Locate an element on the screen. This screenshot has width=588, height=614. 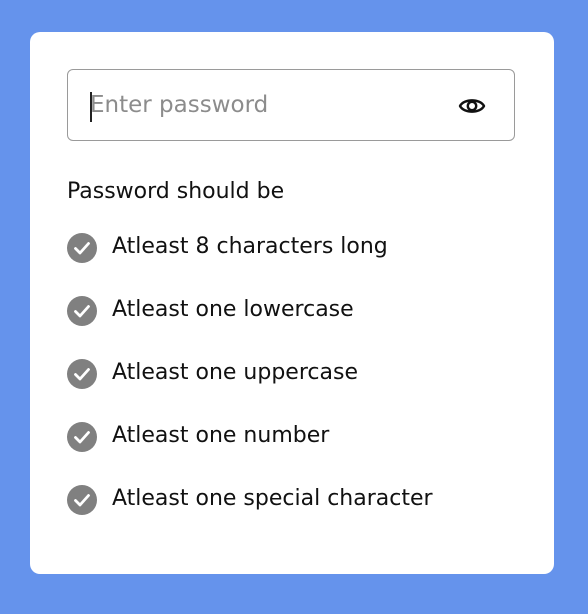
requirement-item: Atleast one number is located at coordinates (250, 450).